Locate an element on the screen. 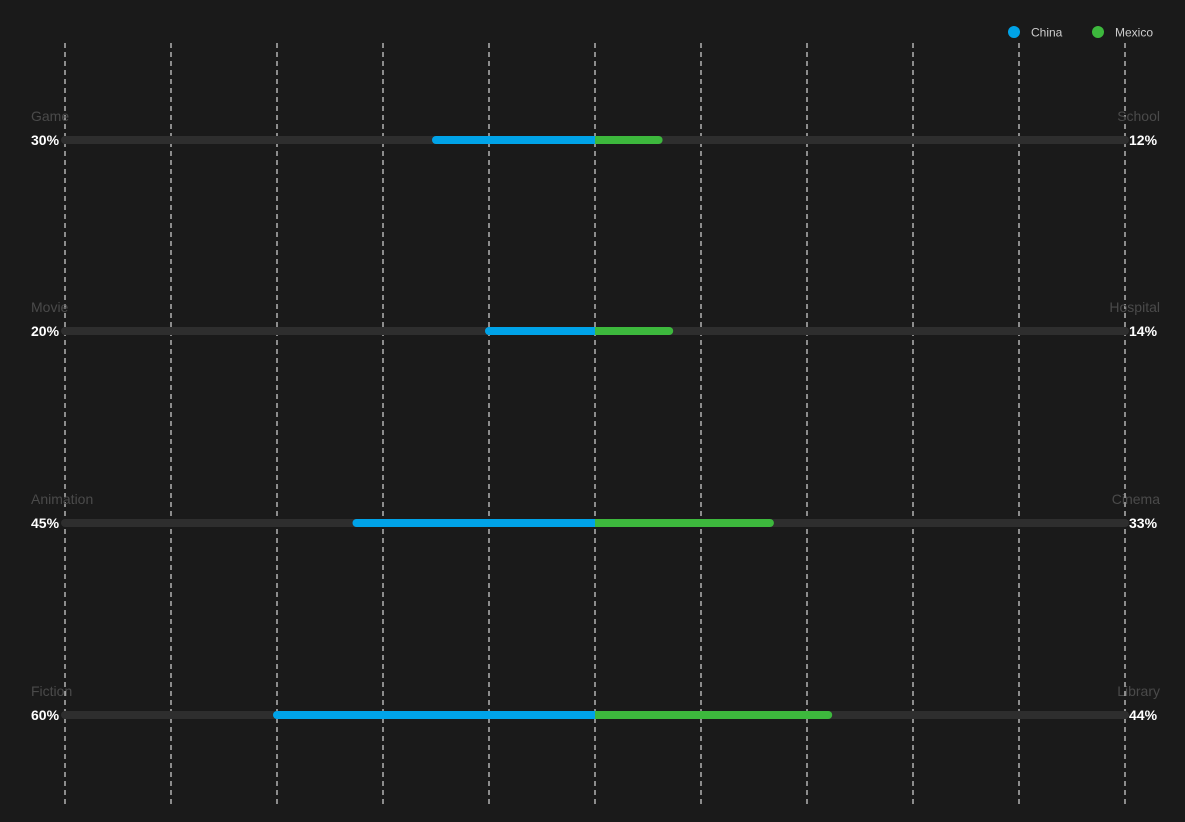 This screenshot has height=822, width=1185. value-label-left: 20% is located at coordinates (45, 331).